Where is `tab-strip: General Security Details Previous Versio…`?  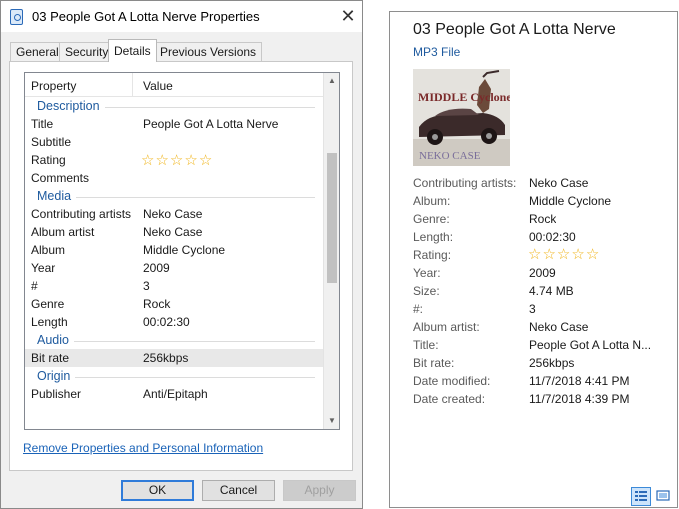
tab-strip: General Security Details Previous Versio… is located at coordinates (181, 50).